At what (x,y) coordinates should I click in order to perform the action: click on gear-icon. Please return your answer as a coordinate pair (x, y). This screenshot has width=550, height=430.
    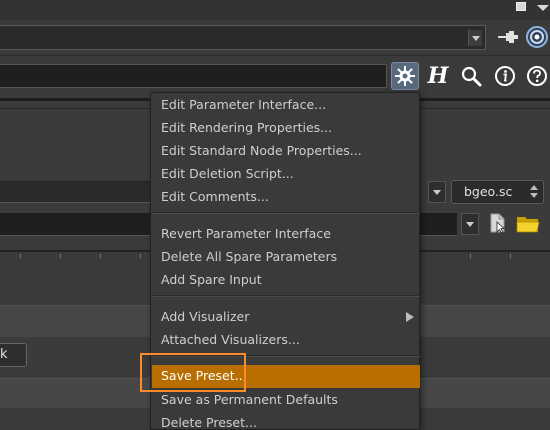
    Looking at the image, I should click on (405, 76).